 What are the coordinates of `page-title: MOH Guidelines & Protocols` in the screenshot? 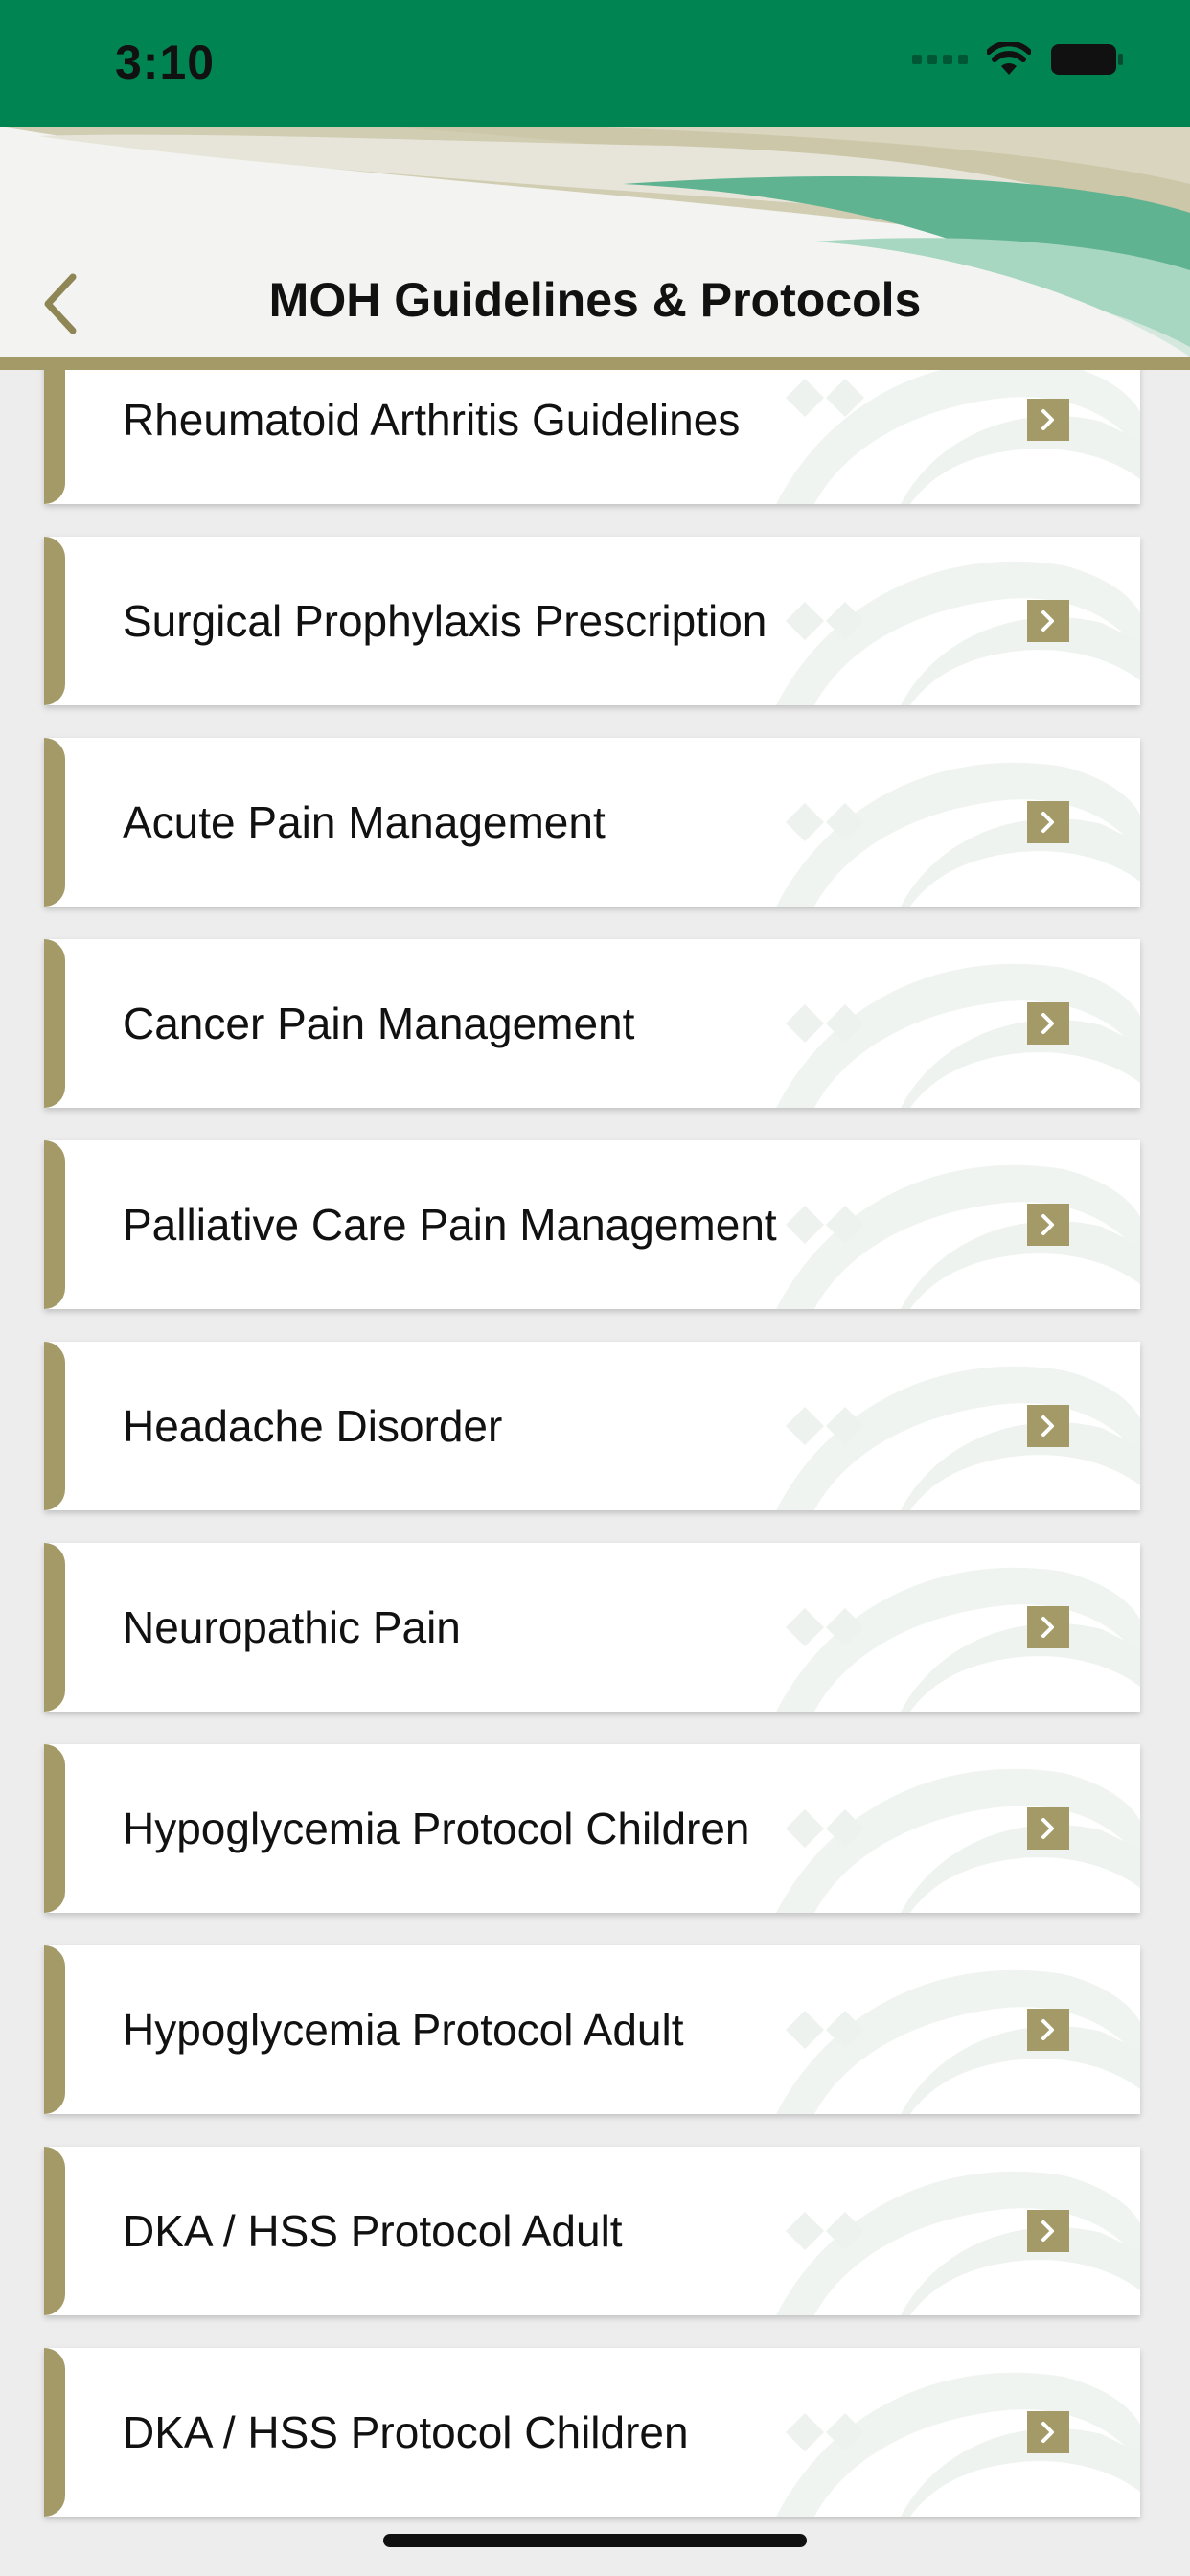 It's located at (595, 300).